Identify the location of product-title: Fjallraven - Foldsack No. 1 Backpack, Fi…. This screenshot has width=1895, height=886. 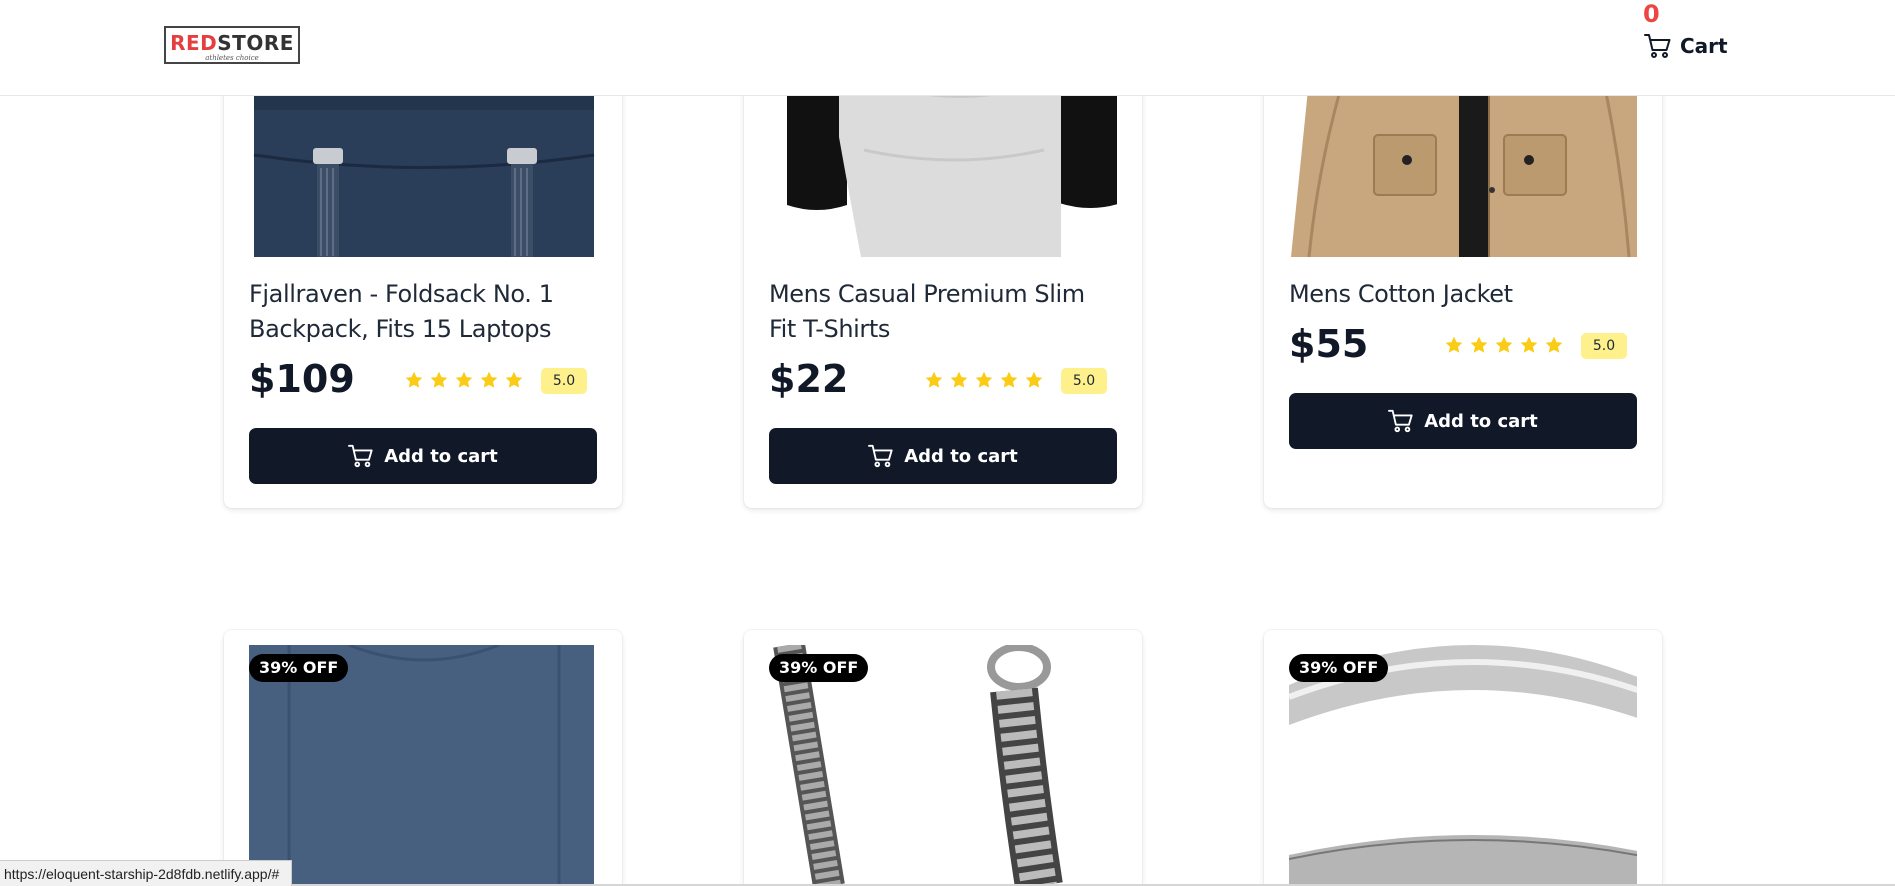
(423, 312).